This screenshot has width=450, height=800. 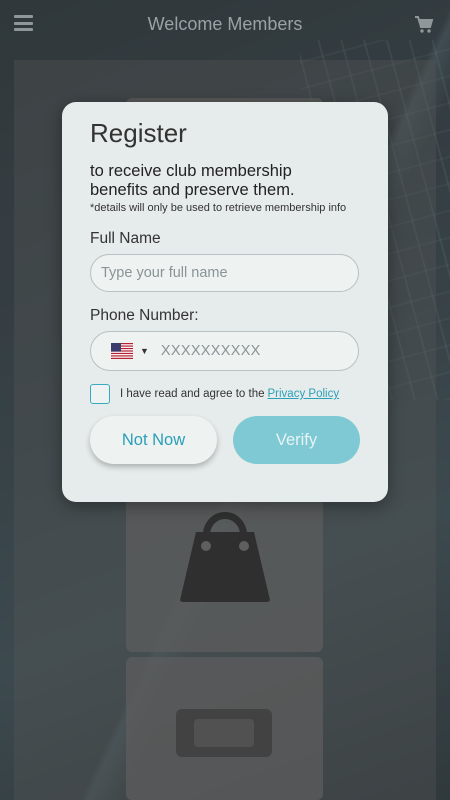 I want to click on country-dropdown-caret-icon: ▼, so click(x=144, y=351).